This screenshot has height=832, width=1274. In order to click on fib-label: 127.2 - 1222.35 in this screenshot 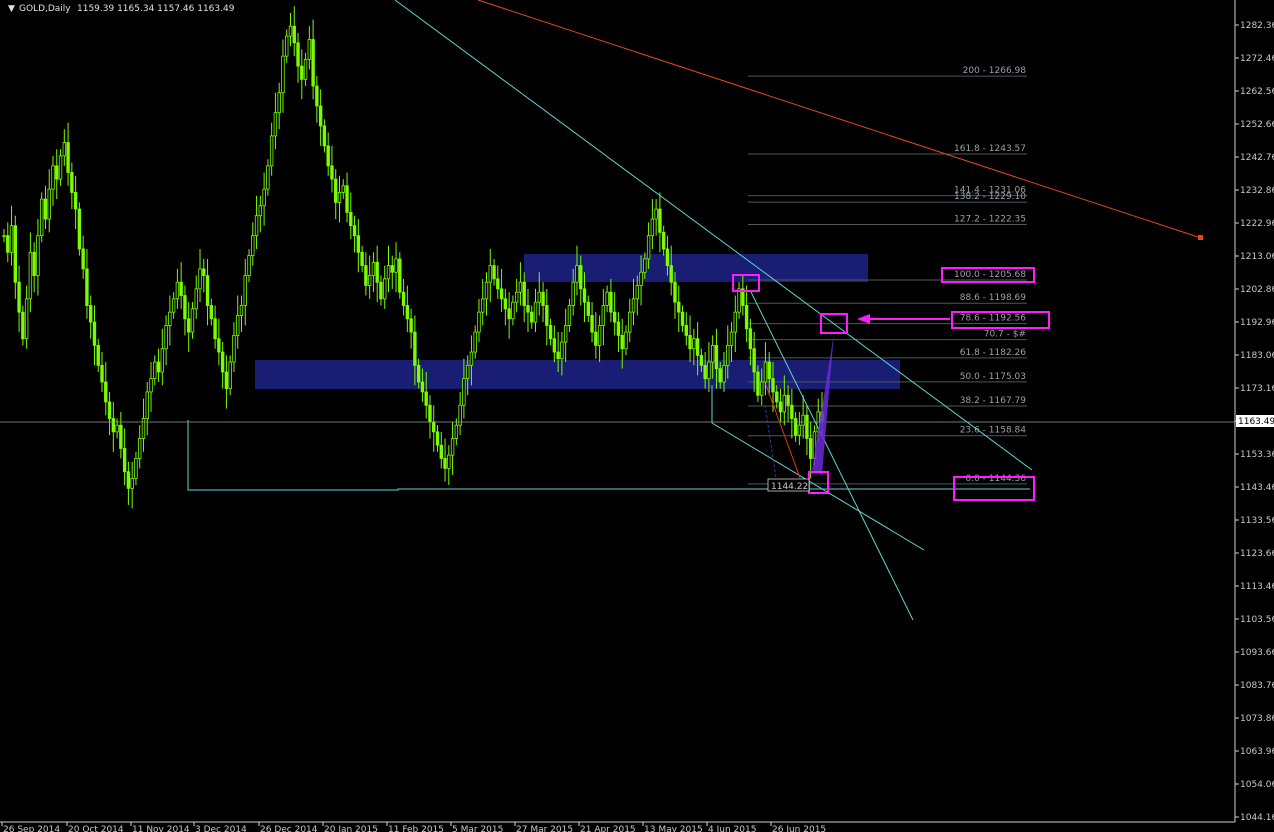, I will do `click(990, 220)`.